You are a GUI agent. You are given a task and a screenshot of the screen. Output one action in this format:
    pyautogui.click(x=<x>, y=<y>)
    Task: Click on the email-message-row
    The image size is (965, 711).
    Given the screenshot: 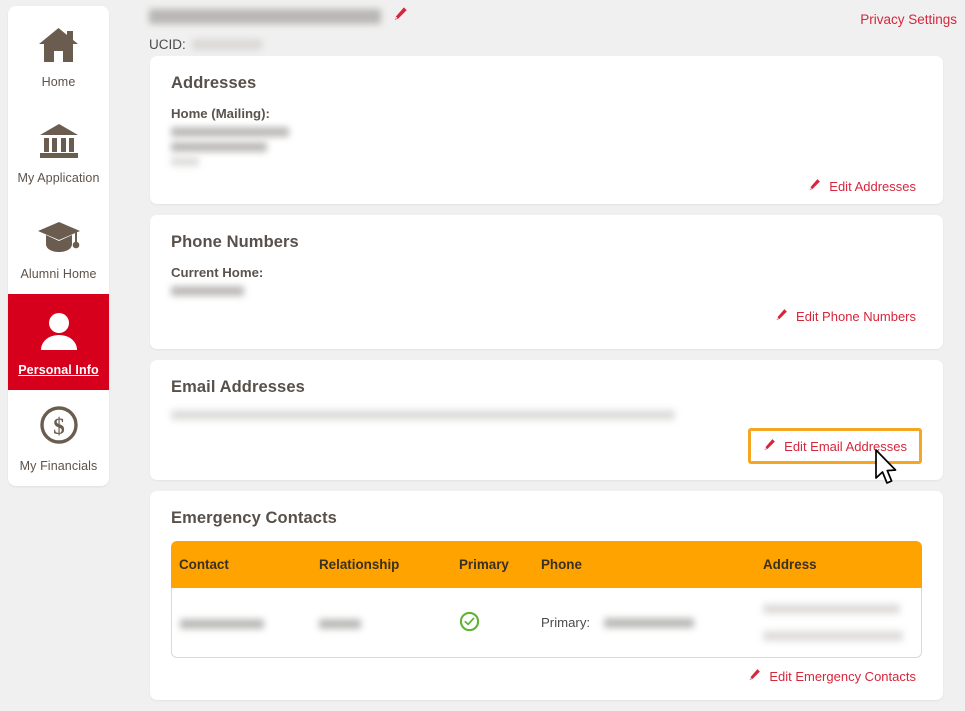 What is the action you would take?
    pyautogui.click(x=546, y=415)
    